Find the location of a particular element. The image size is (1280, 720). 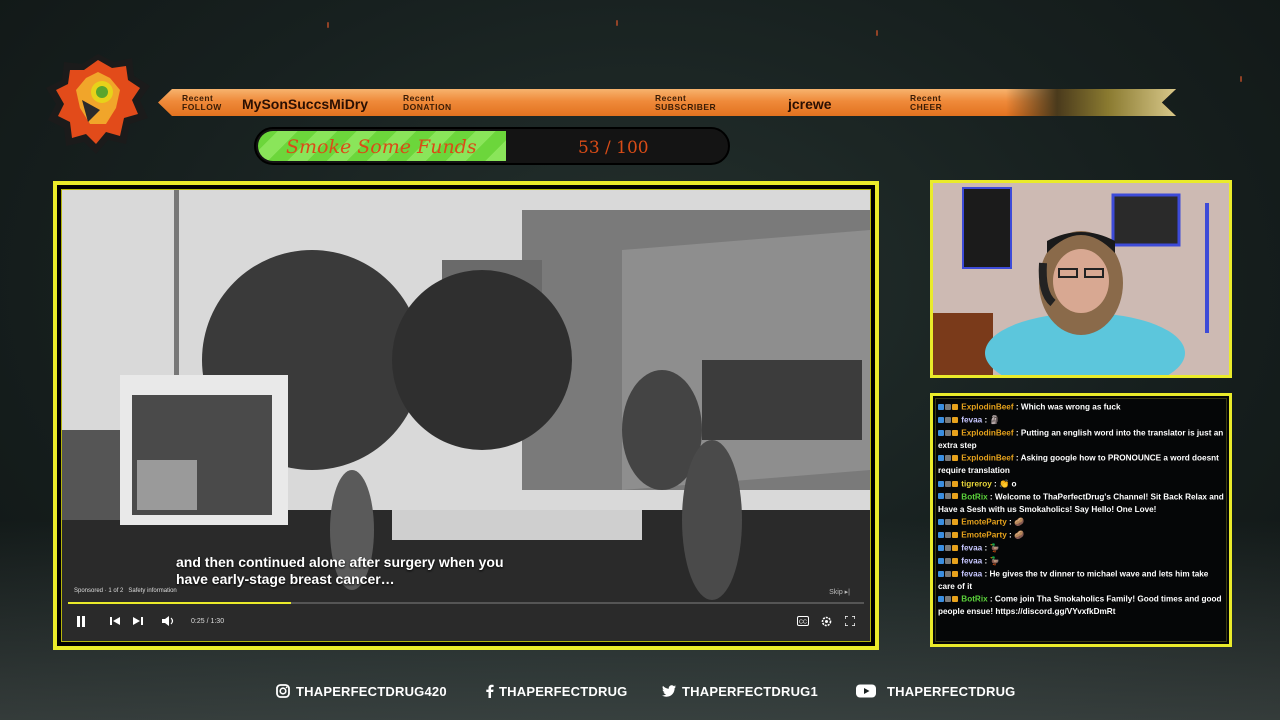

recent-follow-label: Recent FOLLOW is located at coordinates (202, 102).